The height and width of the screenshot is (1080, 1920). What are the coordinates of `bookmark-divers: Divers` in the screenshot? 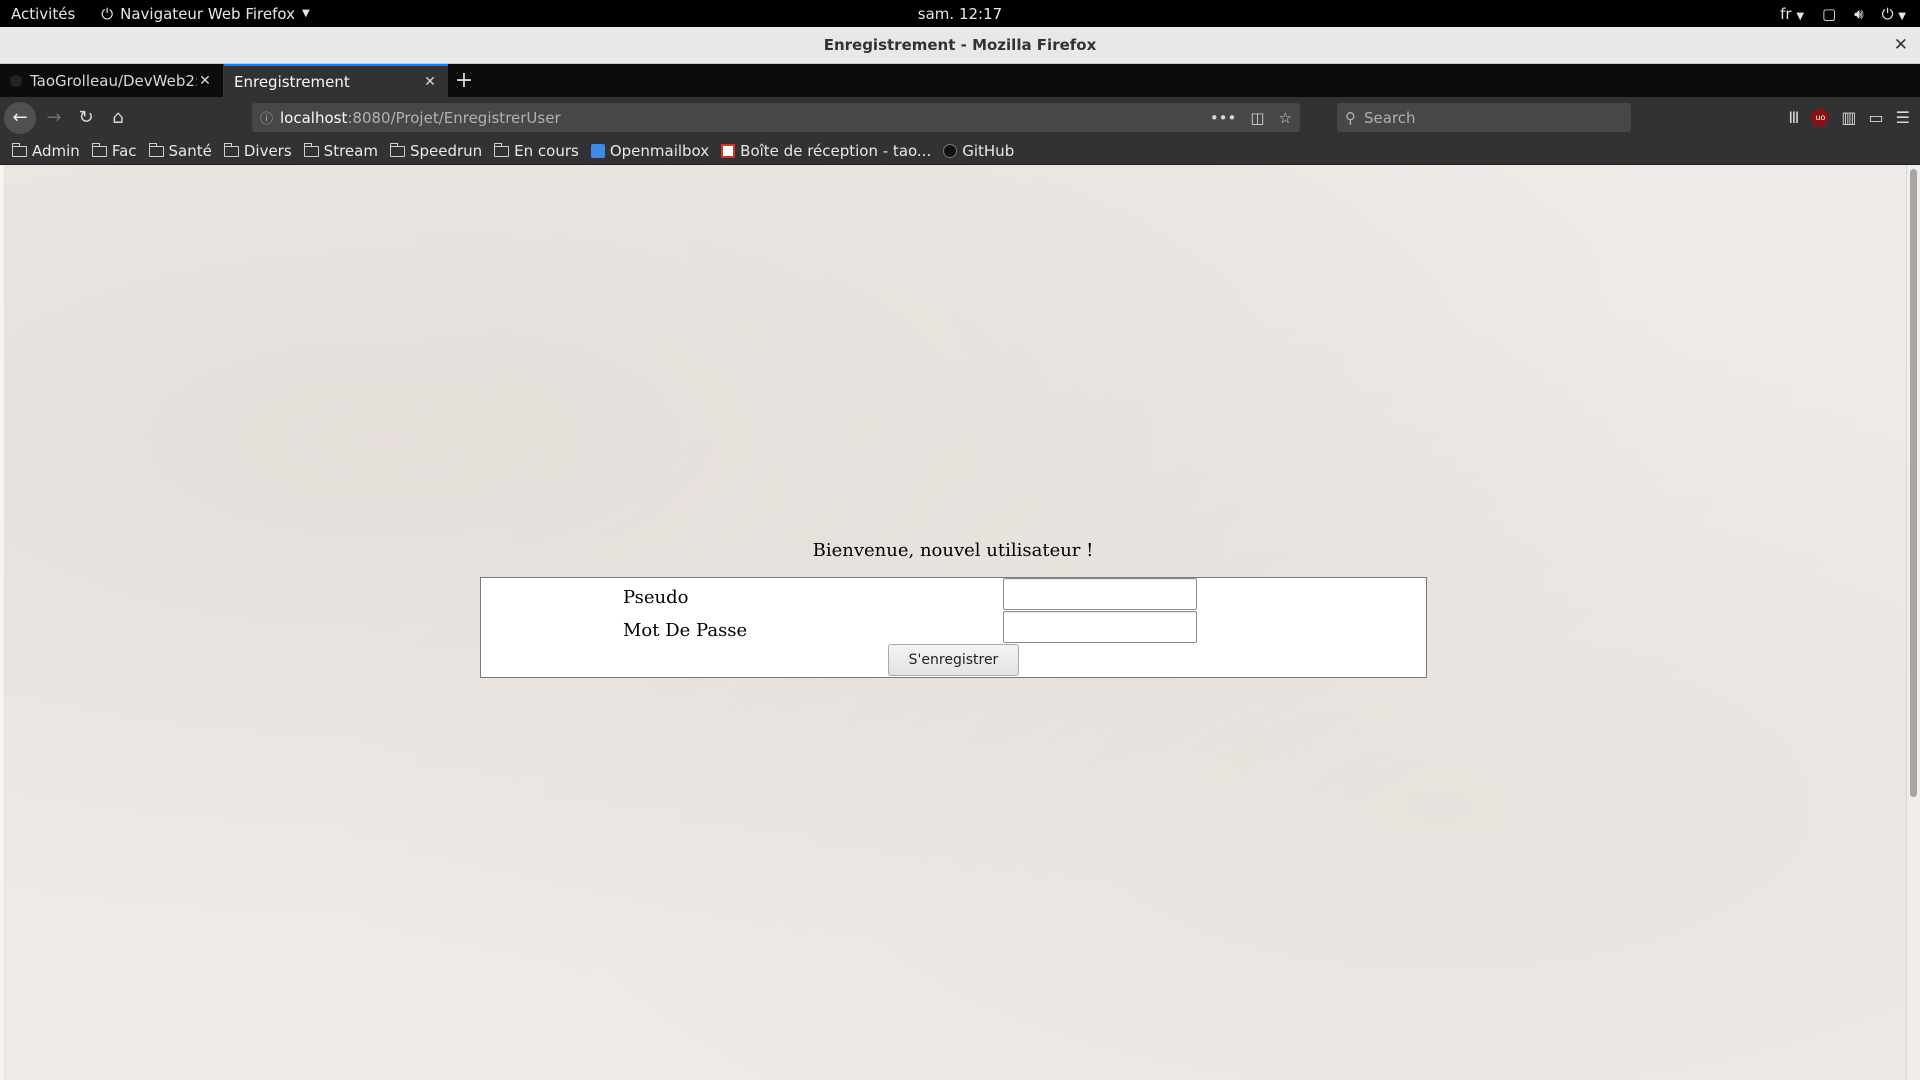 It's located at (257, 151).